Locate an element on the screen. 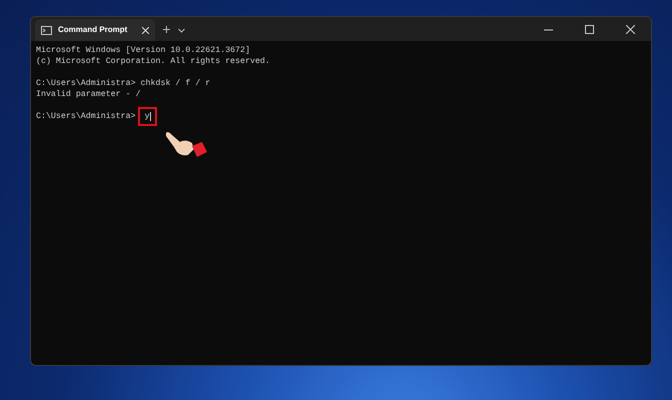 The image size is (672, 400). terminal-line: C:\Users\Administra> chkdsk / f / r is located at coordinates (123, 83).